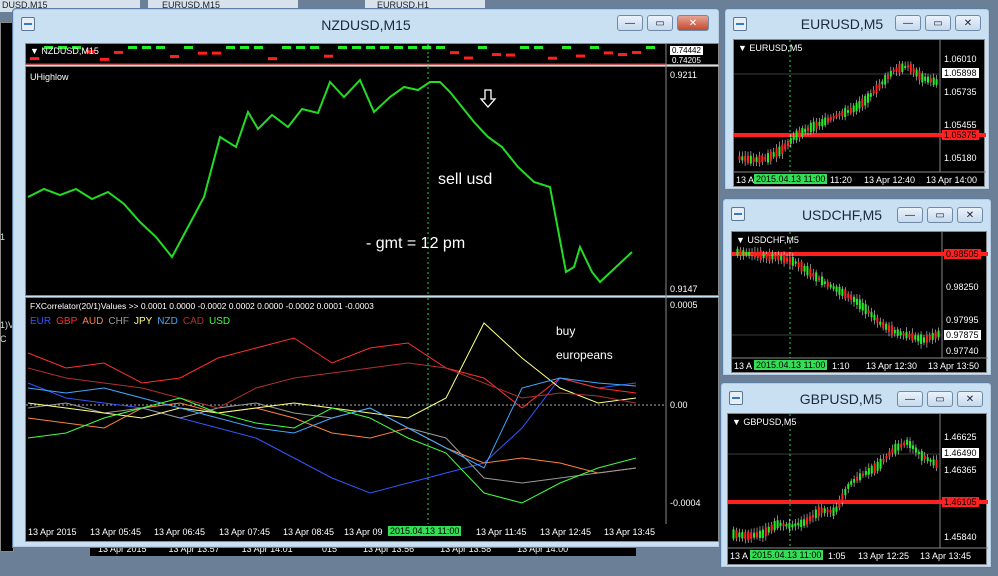 Image resolution: width=998 pixels, height=576 pixels. I want to click on usdchf-symbol-text: USDCHF,M5, so click(773, 240).